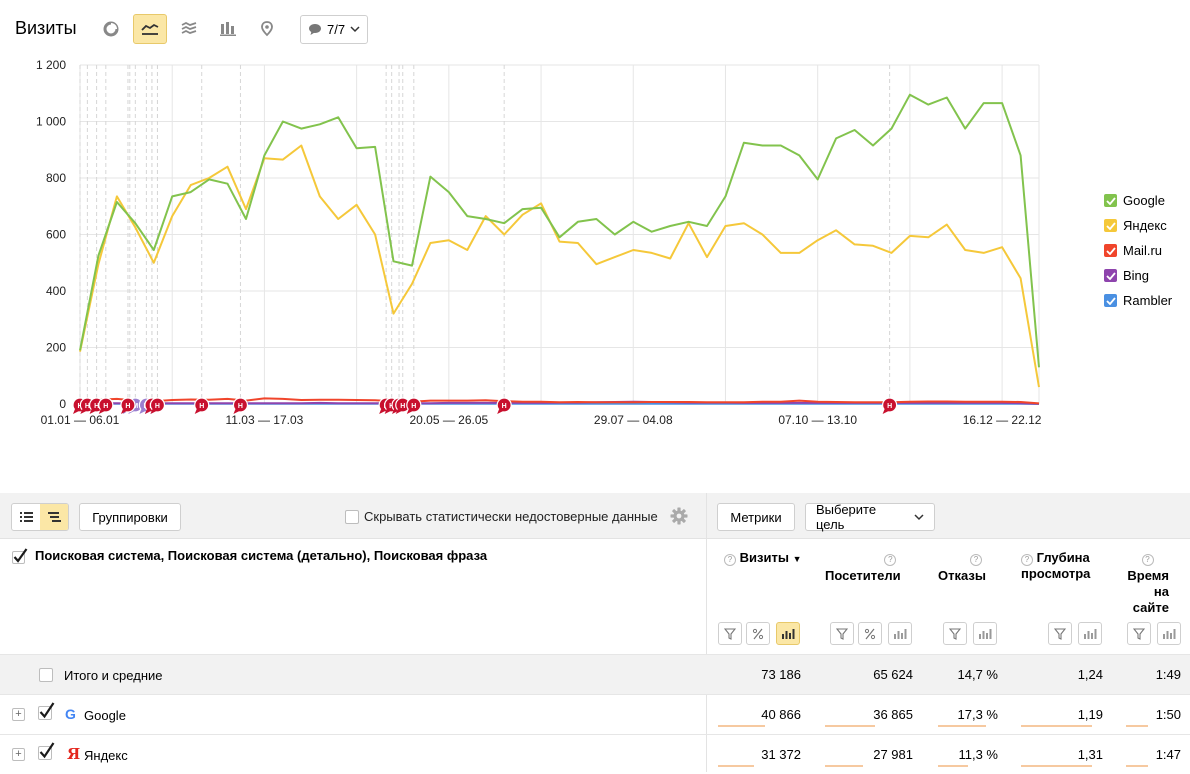 The image size is (1190, 774). I want to click on yandex-logo-icon: Я, so click(73, 754).